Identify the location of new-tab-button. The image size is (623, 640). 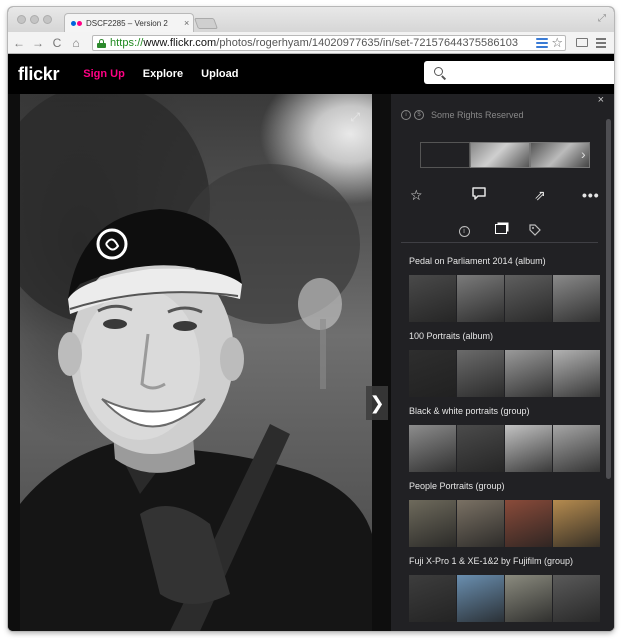
(206, 23).